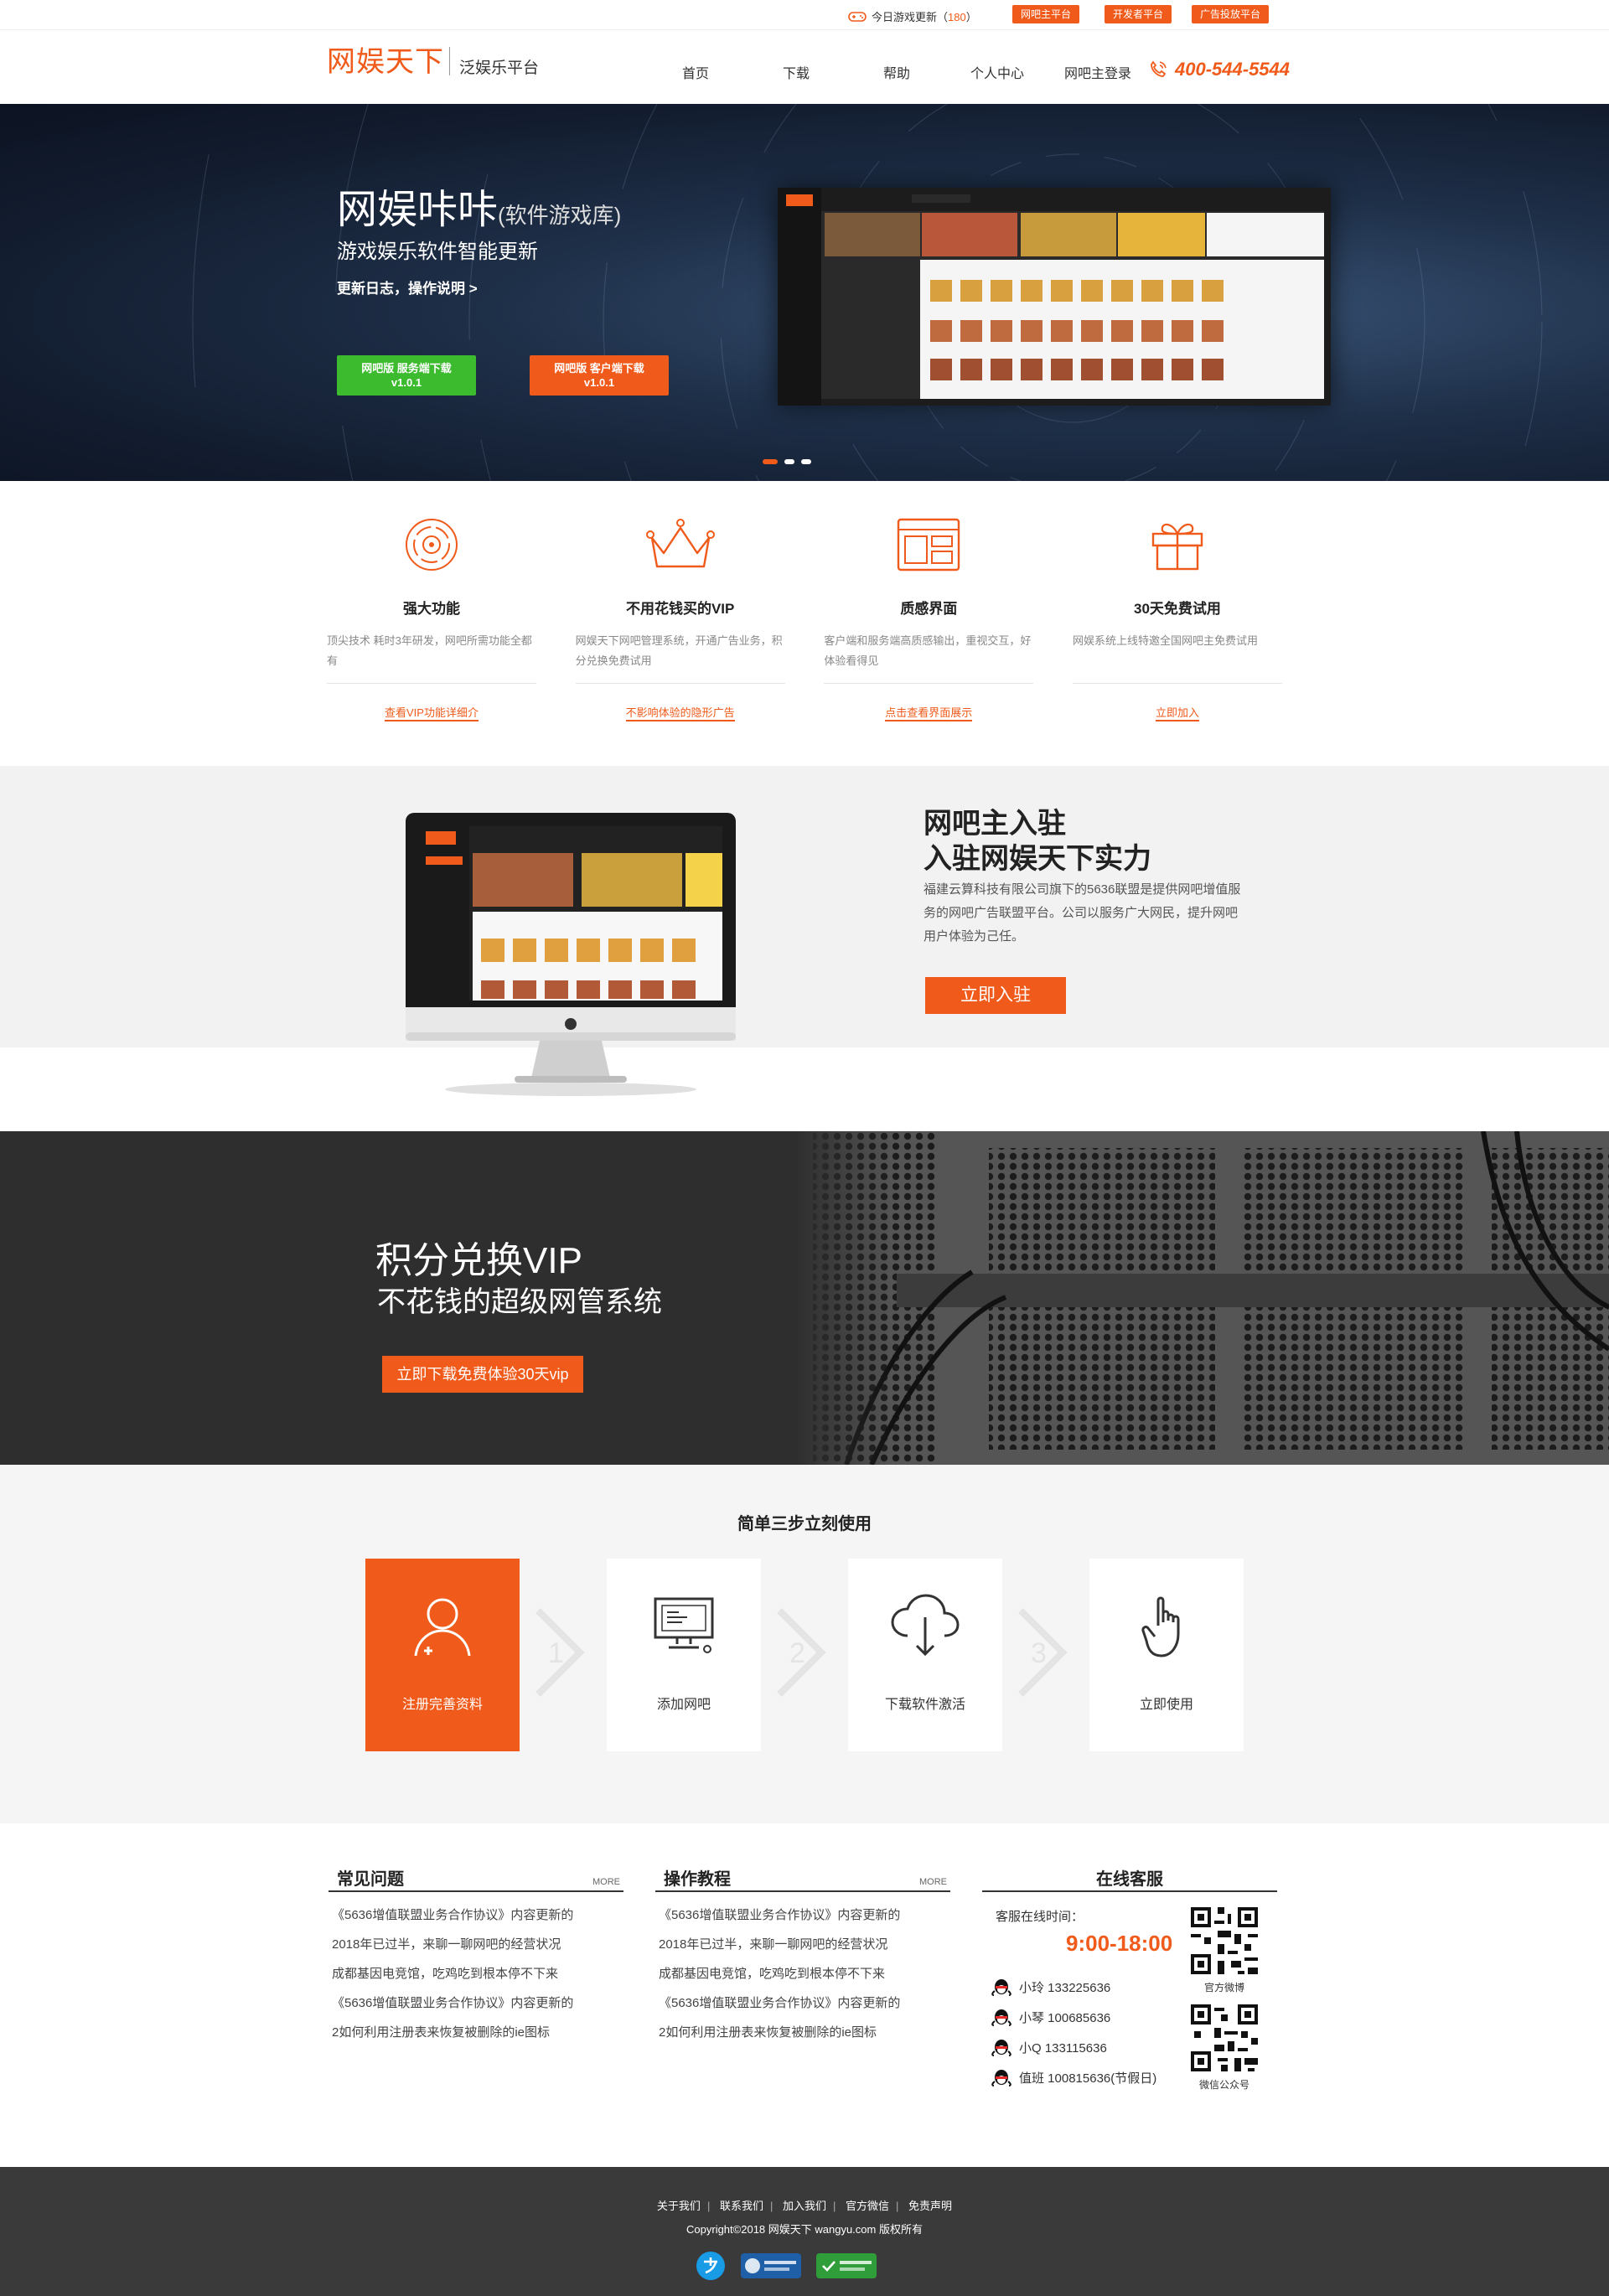 The height and width of the screenshot is (2296, 1609). Describe the element at coordinates (406, 383) in the screenshot. I see `server-download-version: v1.0.1` at that location.